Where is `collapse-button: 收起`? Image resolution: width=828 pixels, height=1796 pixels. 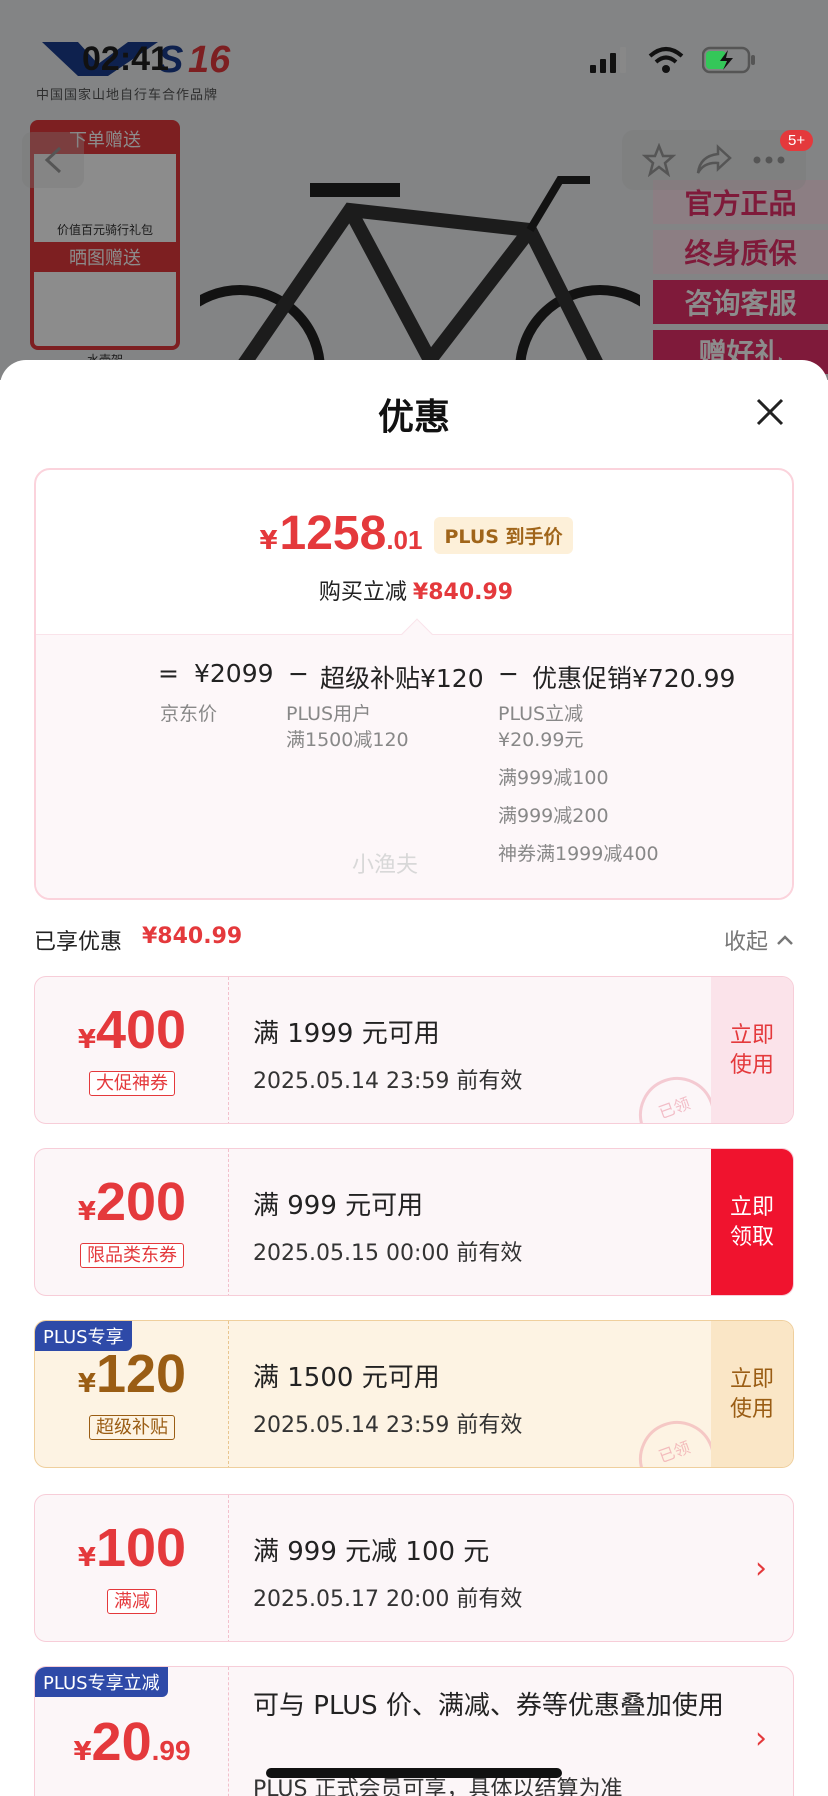
collapse-button: 收起 is located at coordinates (759, 940).